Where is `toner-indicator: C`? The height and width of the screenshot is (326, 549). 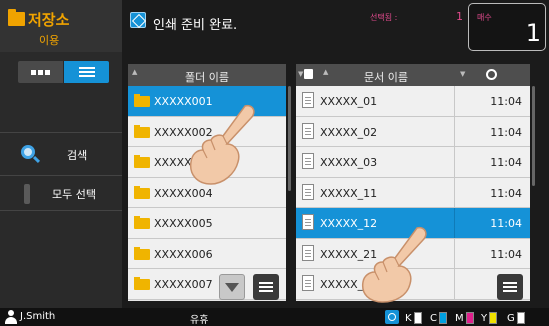 toner-indicator: C is located at coordinates (438, 317).